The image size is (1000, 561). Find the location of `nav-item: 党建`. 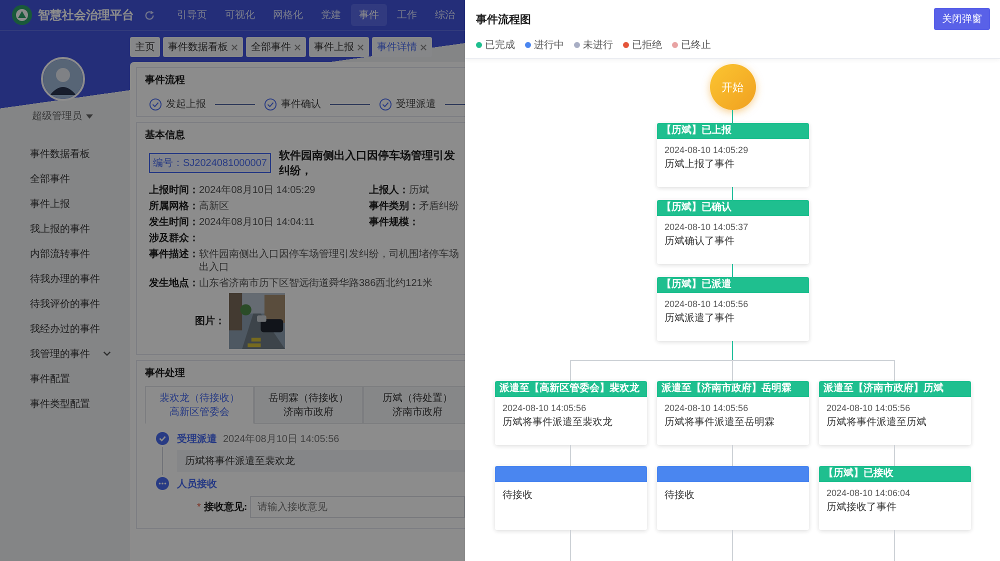

nav-item: 党建 is located at coordinates (331, 15).